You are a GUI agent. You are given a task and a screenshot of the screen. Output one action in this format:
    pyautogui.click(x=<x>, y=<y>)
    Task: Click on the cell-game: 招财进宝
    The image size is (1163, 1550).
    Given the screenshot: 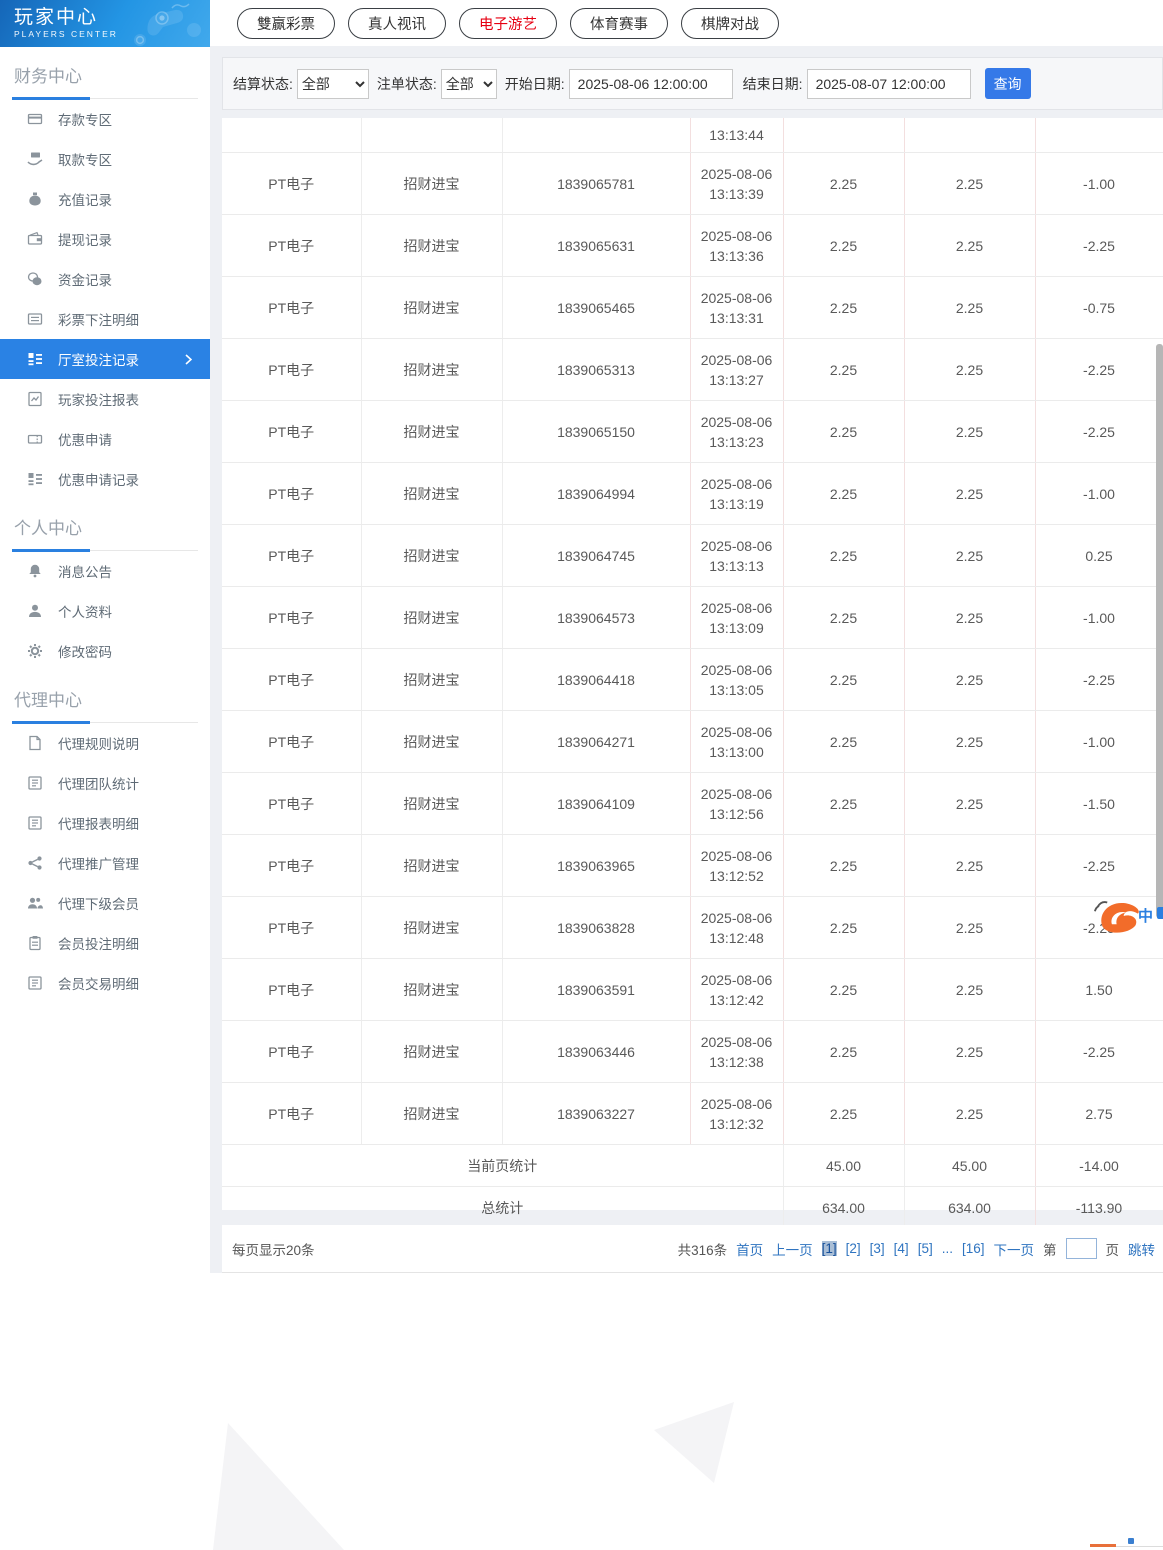 What is the action you would take?
    pyautogui.click(x=432, y=369)
    